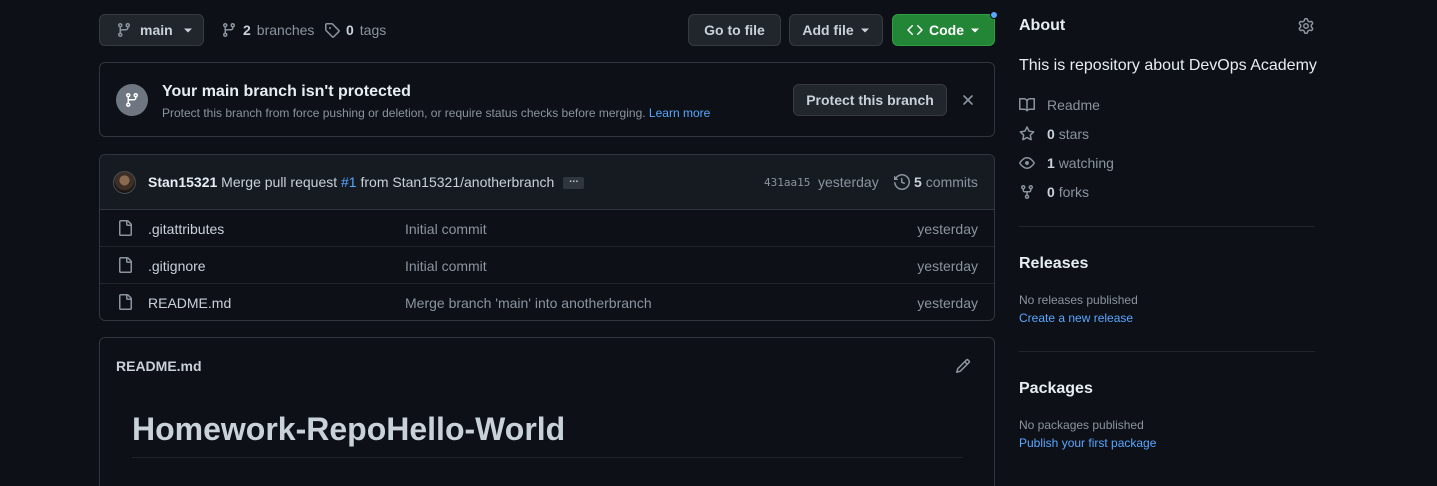 This screenshot has width=1437, height=486. I want to click on pull-request-link: #1, so click(349, 182).